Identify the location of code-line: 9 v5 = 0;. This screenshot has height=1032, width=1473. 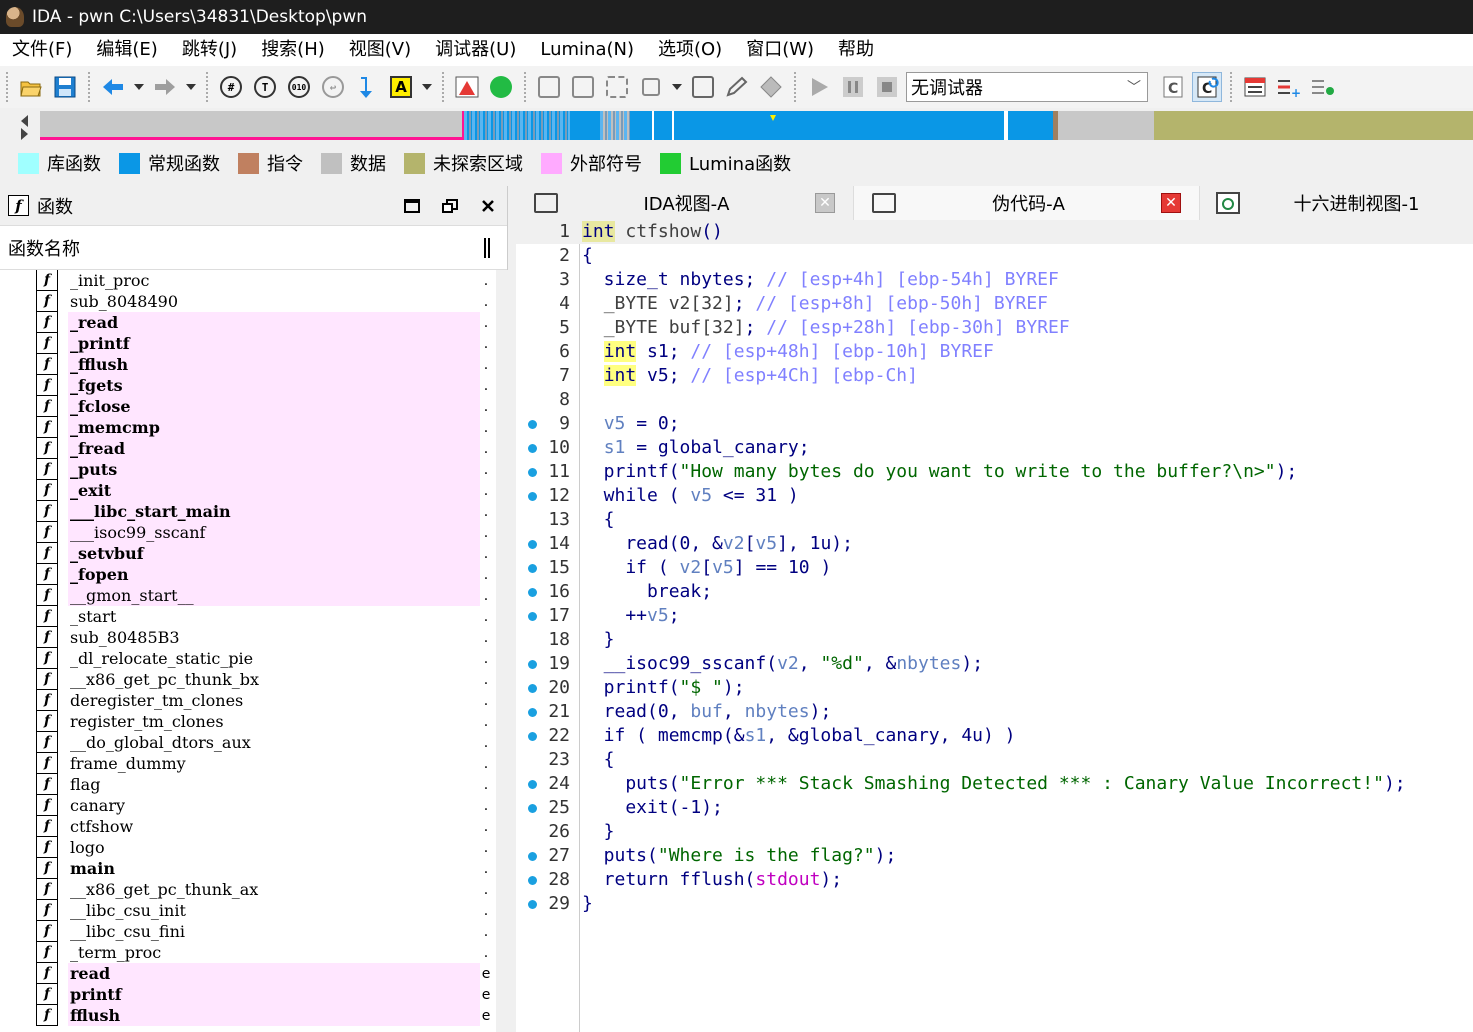
(994, 424).